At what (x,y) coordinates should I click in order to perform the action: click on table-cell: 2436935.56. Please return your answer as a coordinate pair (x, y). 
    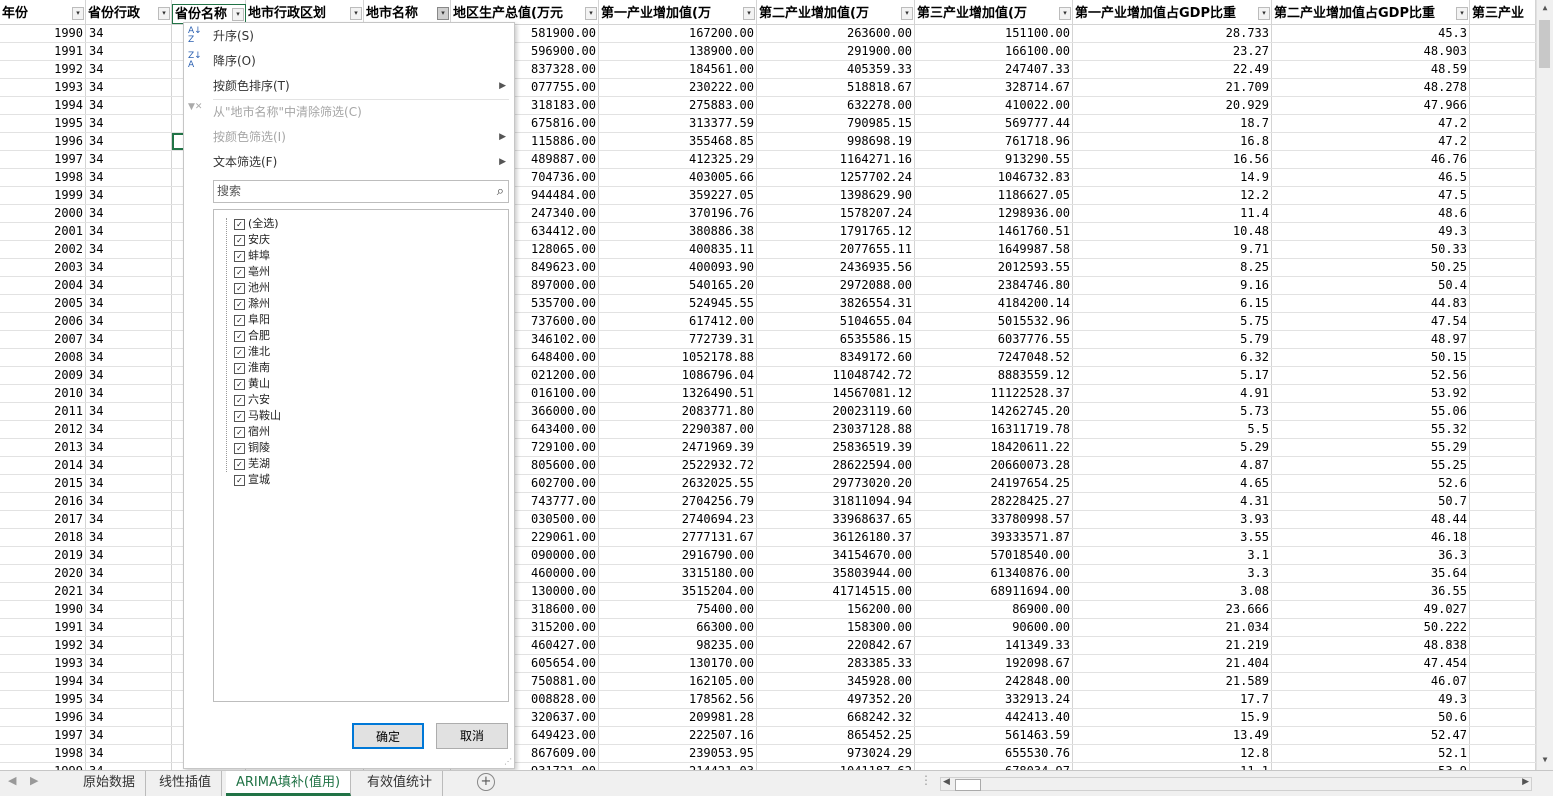
    Looking at the image, I should click on (836, 267).